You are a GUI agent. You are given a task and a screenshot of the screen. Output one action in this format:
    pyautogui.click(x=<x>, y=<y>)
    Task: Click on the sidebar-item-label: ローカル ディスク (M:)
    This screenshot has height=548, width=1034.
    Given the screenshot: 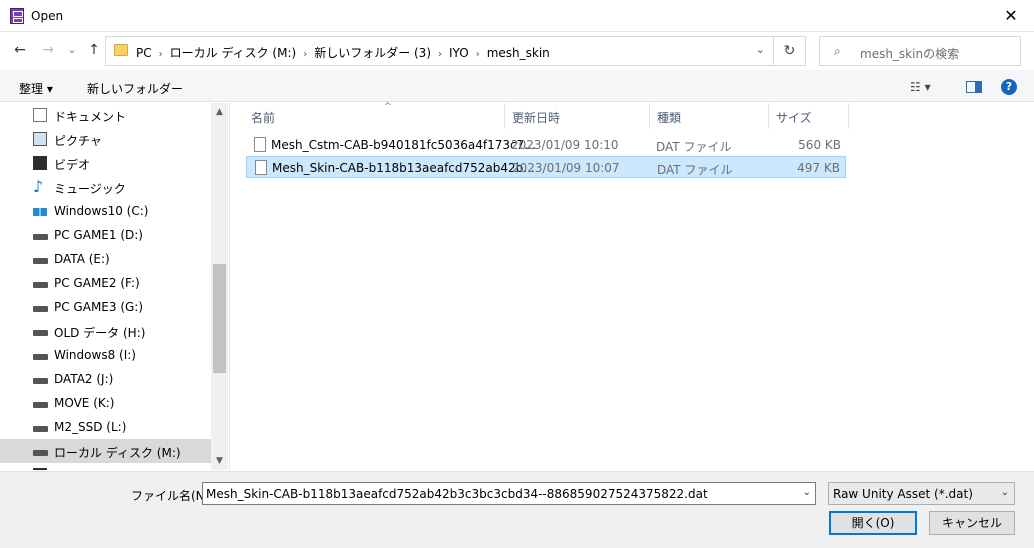 What is the action you would take?
    pyautogui.click(x=117, y=453)
    